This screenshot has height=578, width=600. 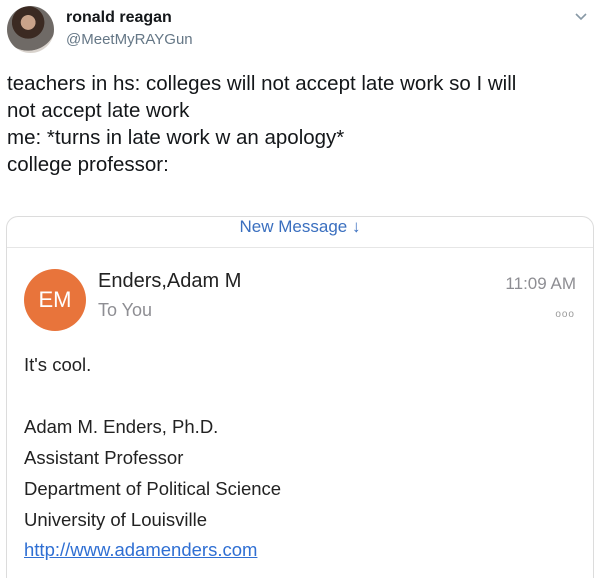 What do you see at coordinates (153, 488) in the screenshot?
I see `signature-line: Department of Political Science` at bounding box center [153, 488].